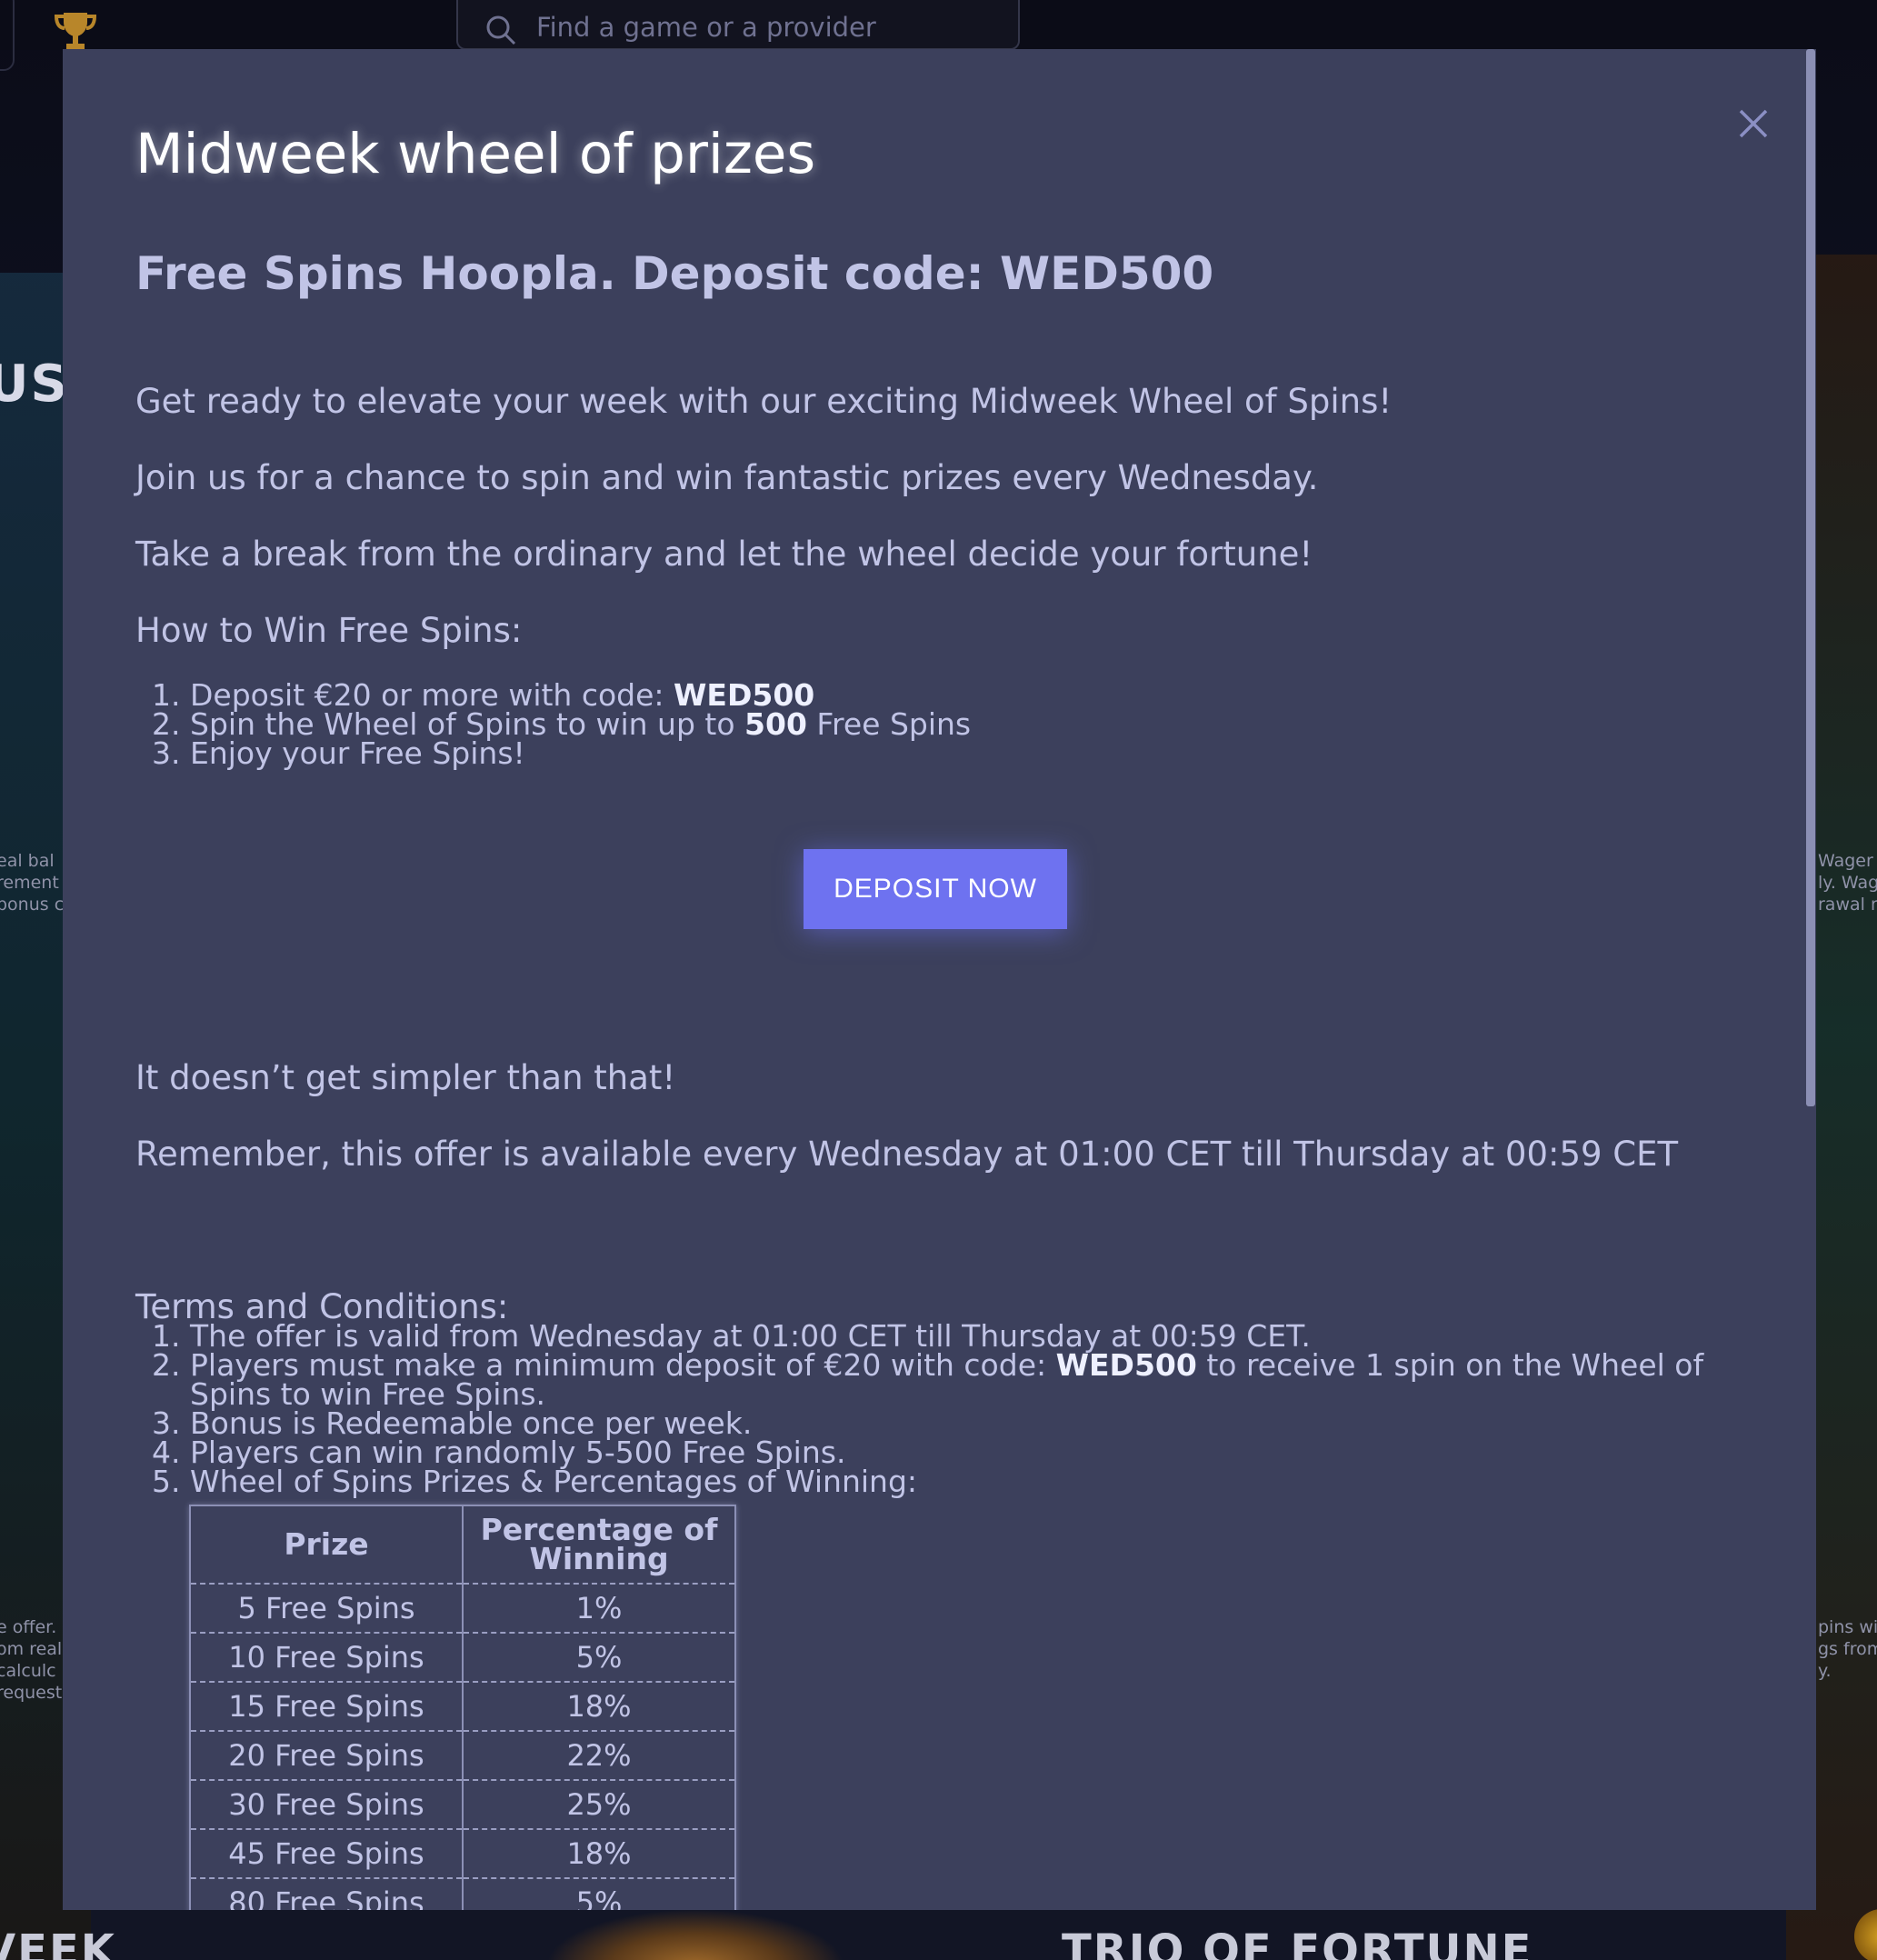  What do you see at coordinates (7, 35) in the screenshot?
I see `menu-button-edge` at bounding box center [7, 35].